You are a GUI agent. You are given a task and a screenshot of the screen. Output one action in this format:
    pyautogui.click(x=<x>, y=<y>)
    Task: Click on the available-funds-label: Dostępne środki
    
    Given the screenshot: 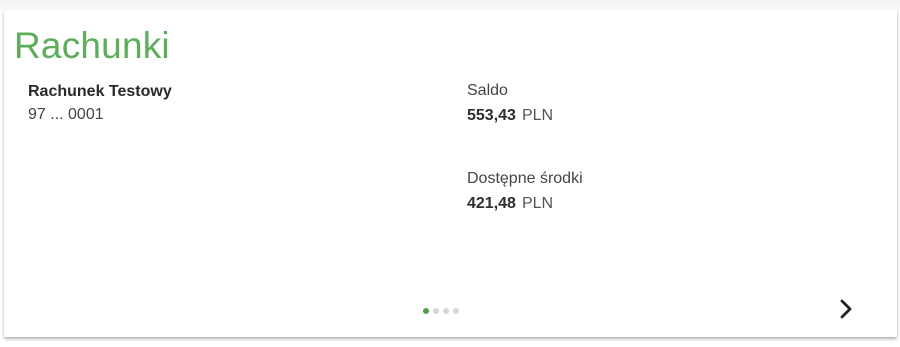 What is the action you would take?
    pyautogui.click(x=525, y=178)
    